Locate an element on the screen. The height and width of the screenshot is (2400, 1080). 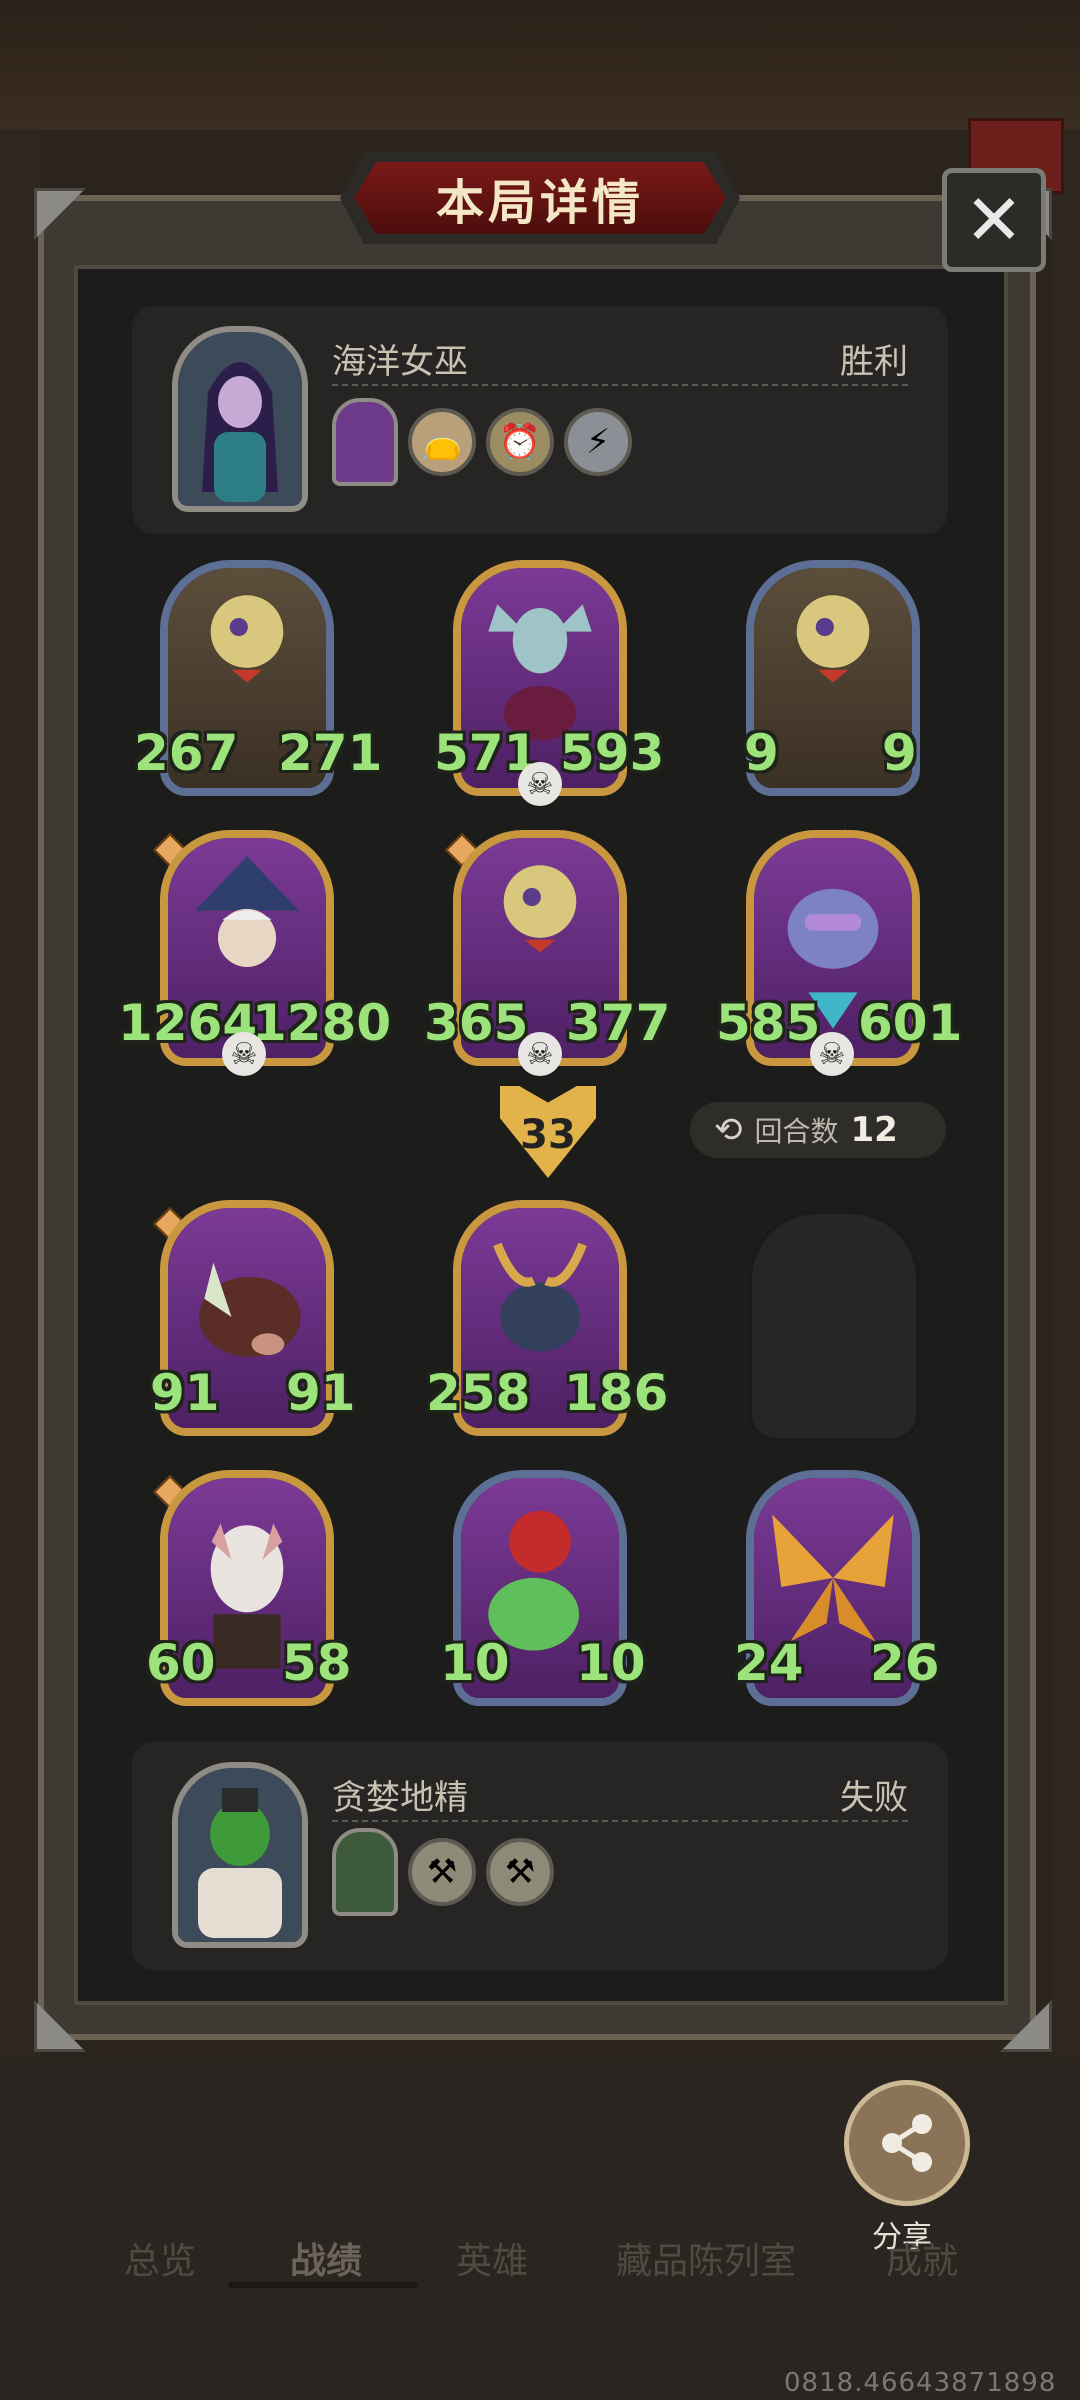
match-result: 失败 is located at coordinates (874, 1798).